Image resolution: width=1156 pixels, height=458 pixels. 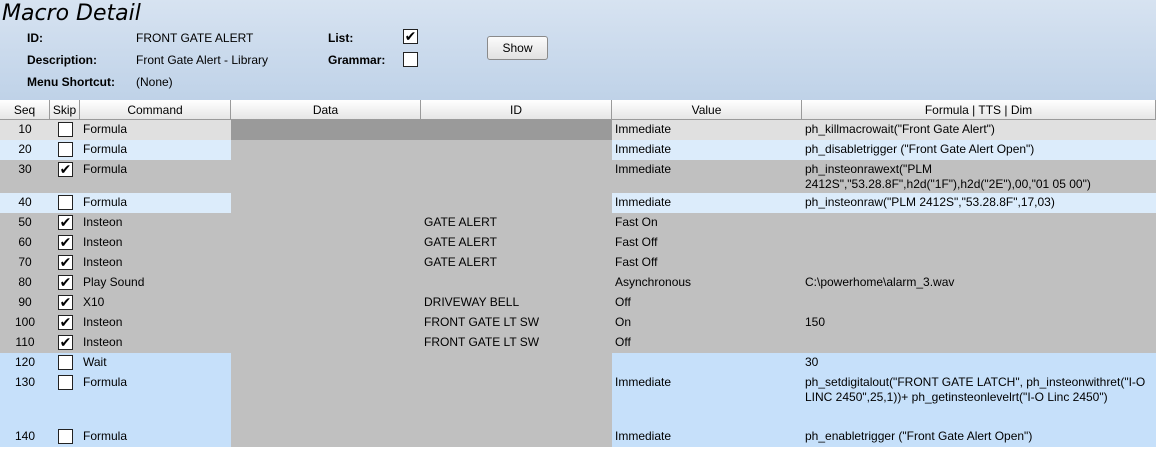 What do you see at coordinates (707, 363) in the screenshot?
I see `value-cell` at bounding box center [707, 363].